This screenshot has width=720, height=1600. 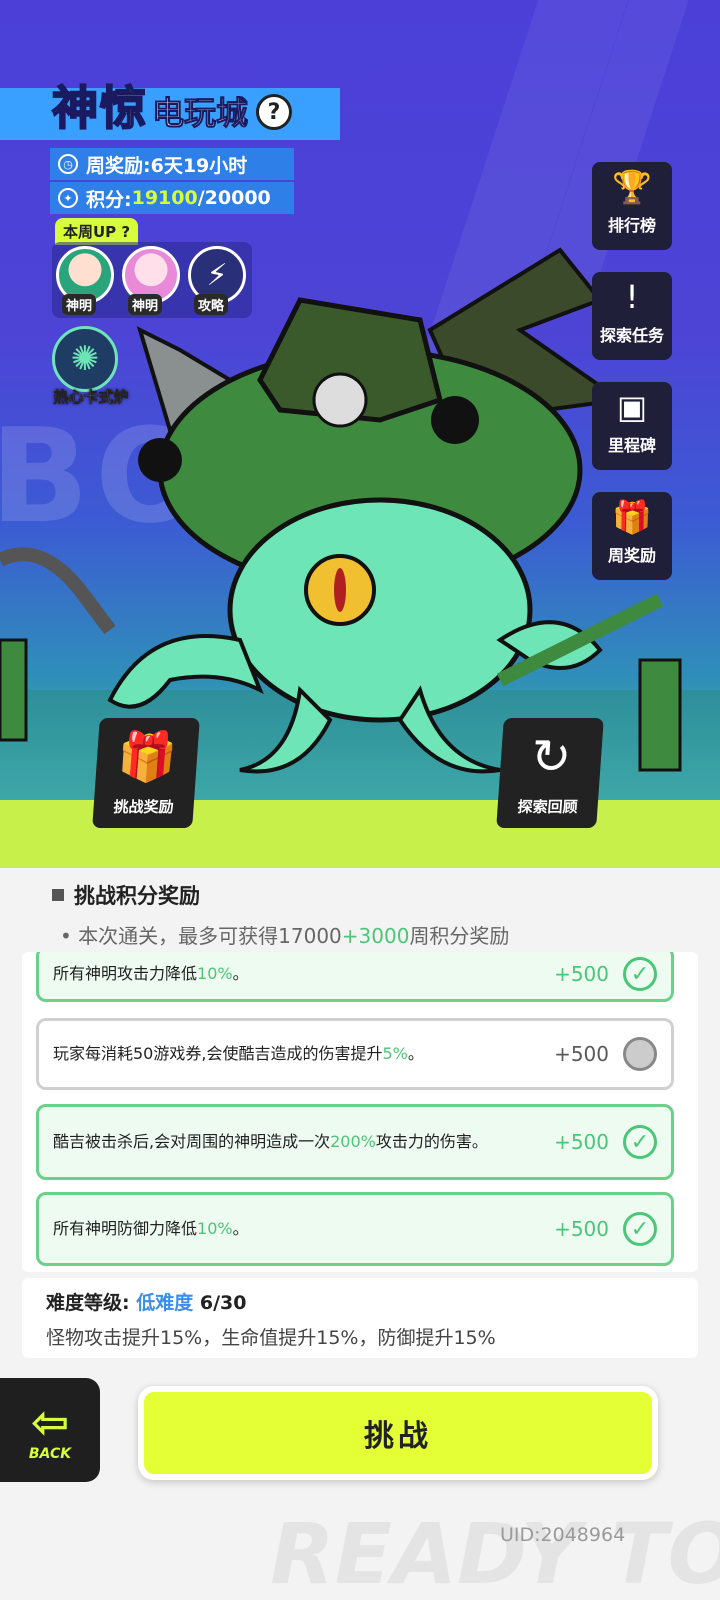 I want to click on side-label: 探索任务, so click(x=631, y=335).